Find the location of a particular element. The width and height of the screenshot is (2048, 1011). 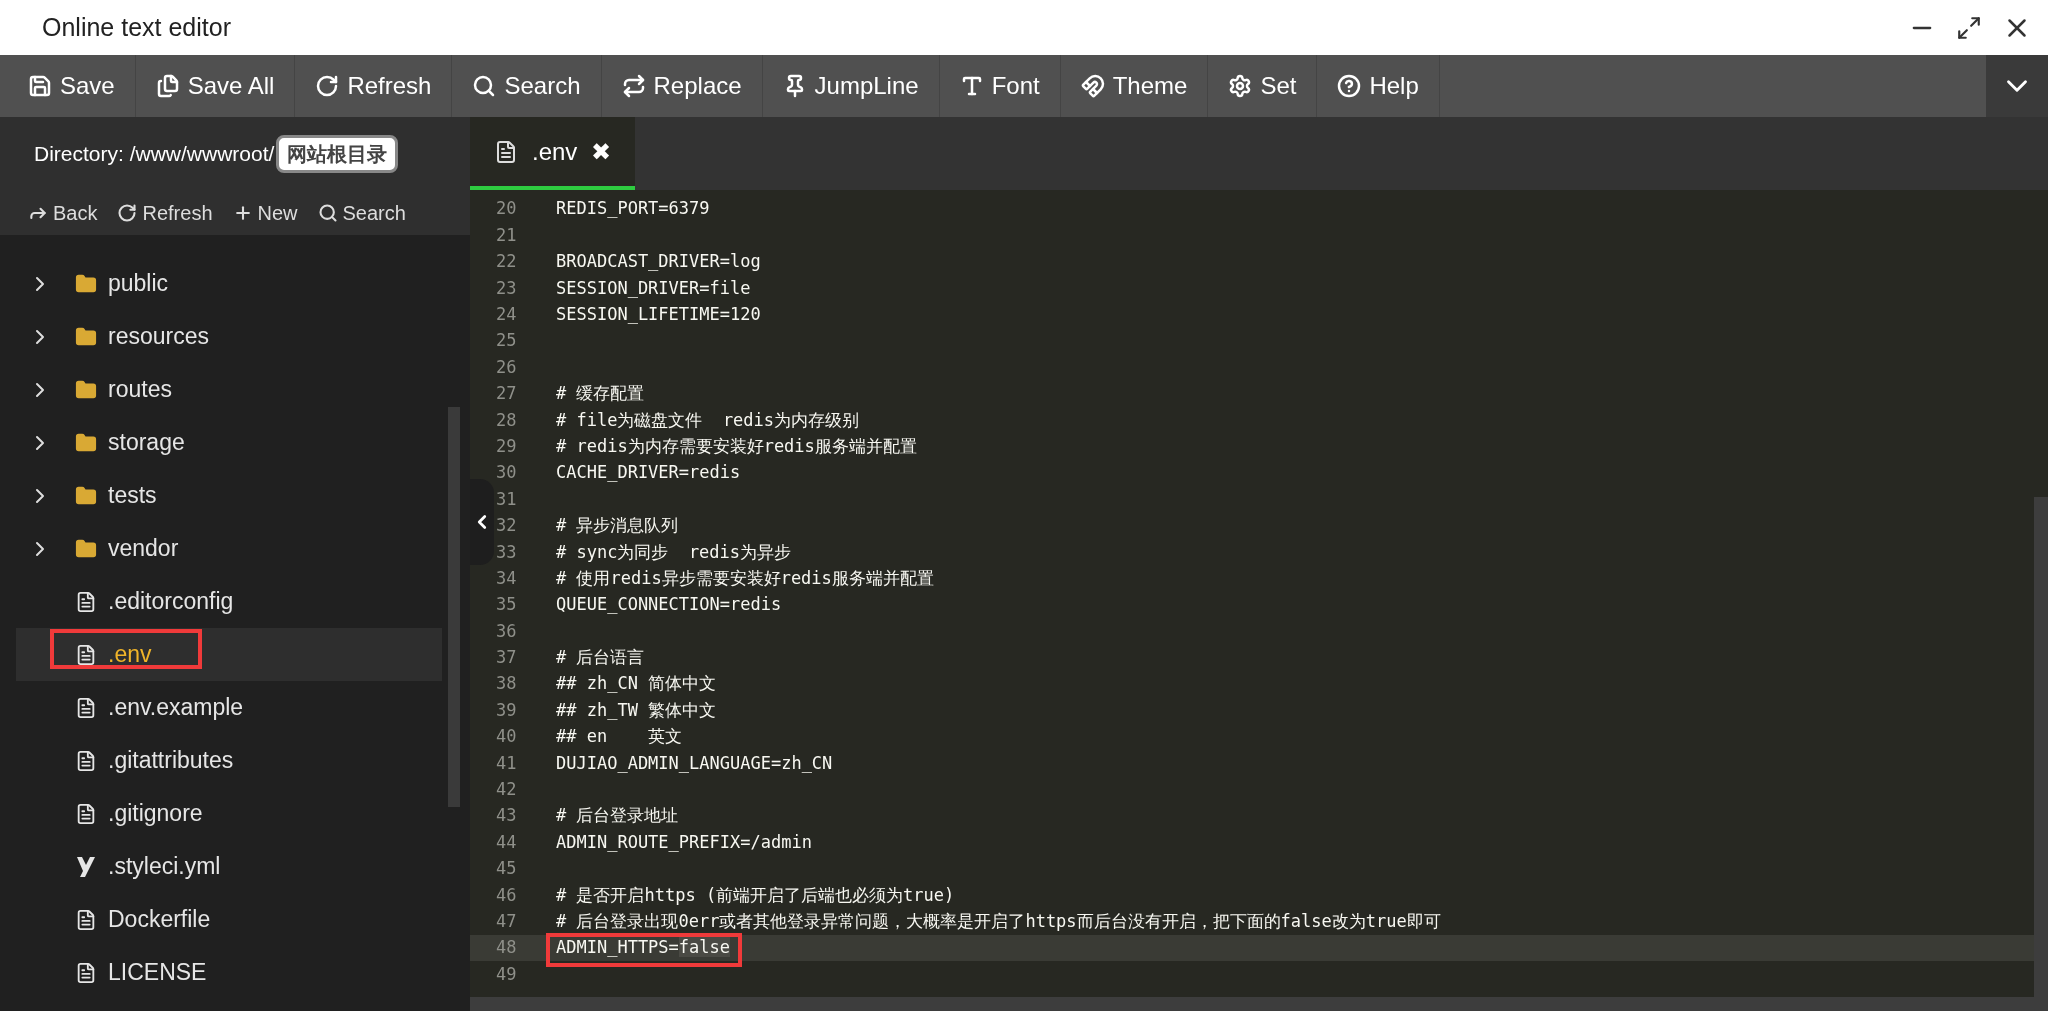

replace-icon is located at coordinates (633, 86).